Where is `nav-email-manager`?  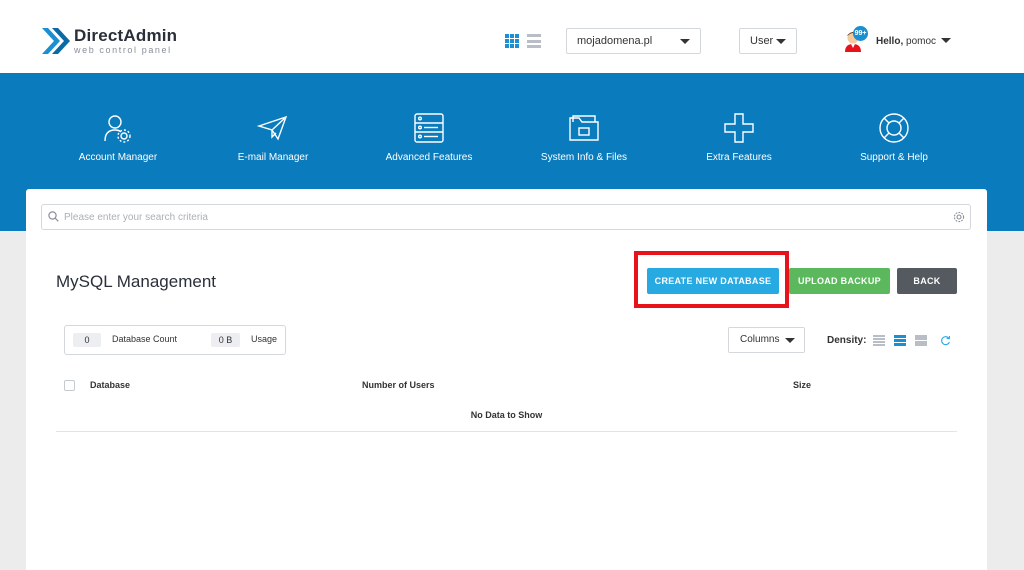 nav-email-manager is located at coordinates (273, 128).